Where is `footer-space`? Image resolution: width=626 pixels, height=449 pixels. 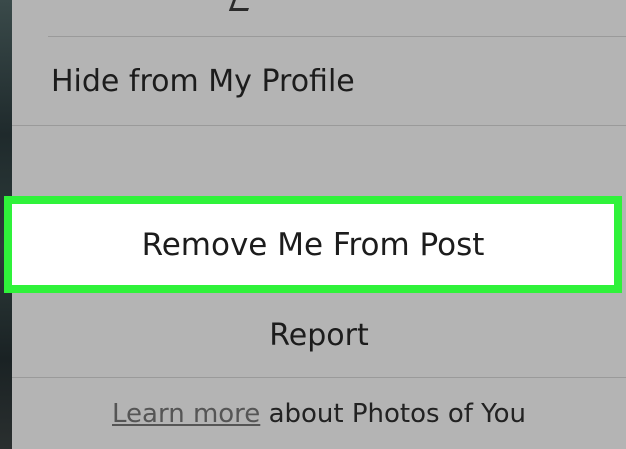
footer-space is located at coordinates (264, 414).